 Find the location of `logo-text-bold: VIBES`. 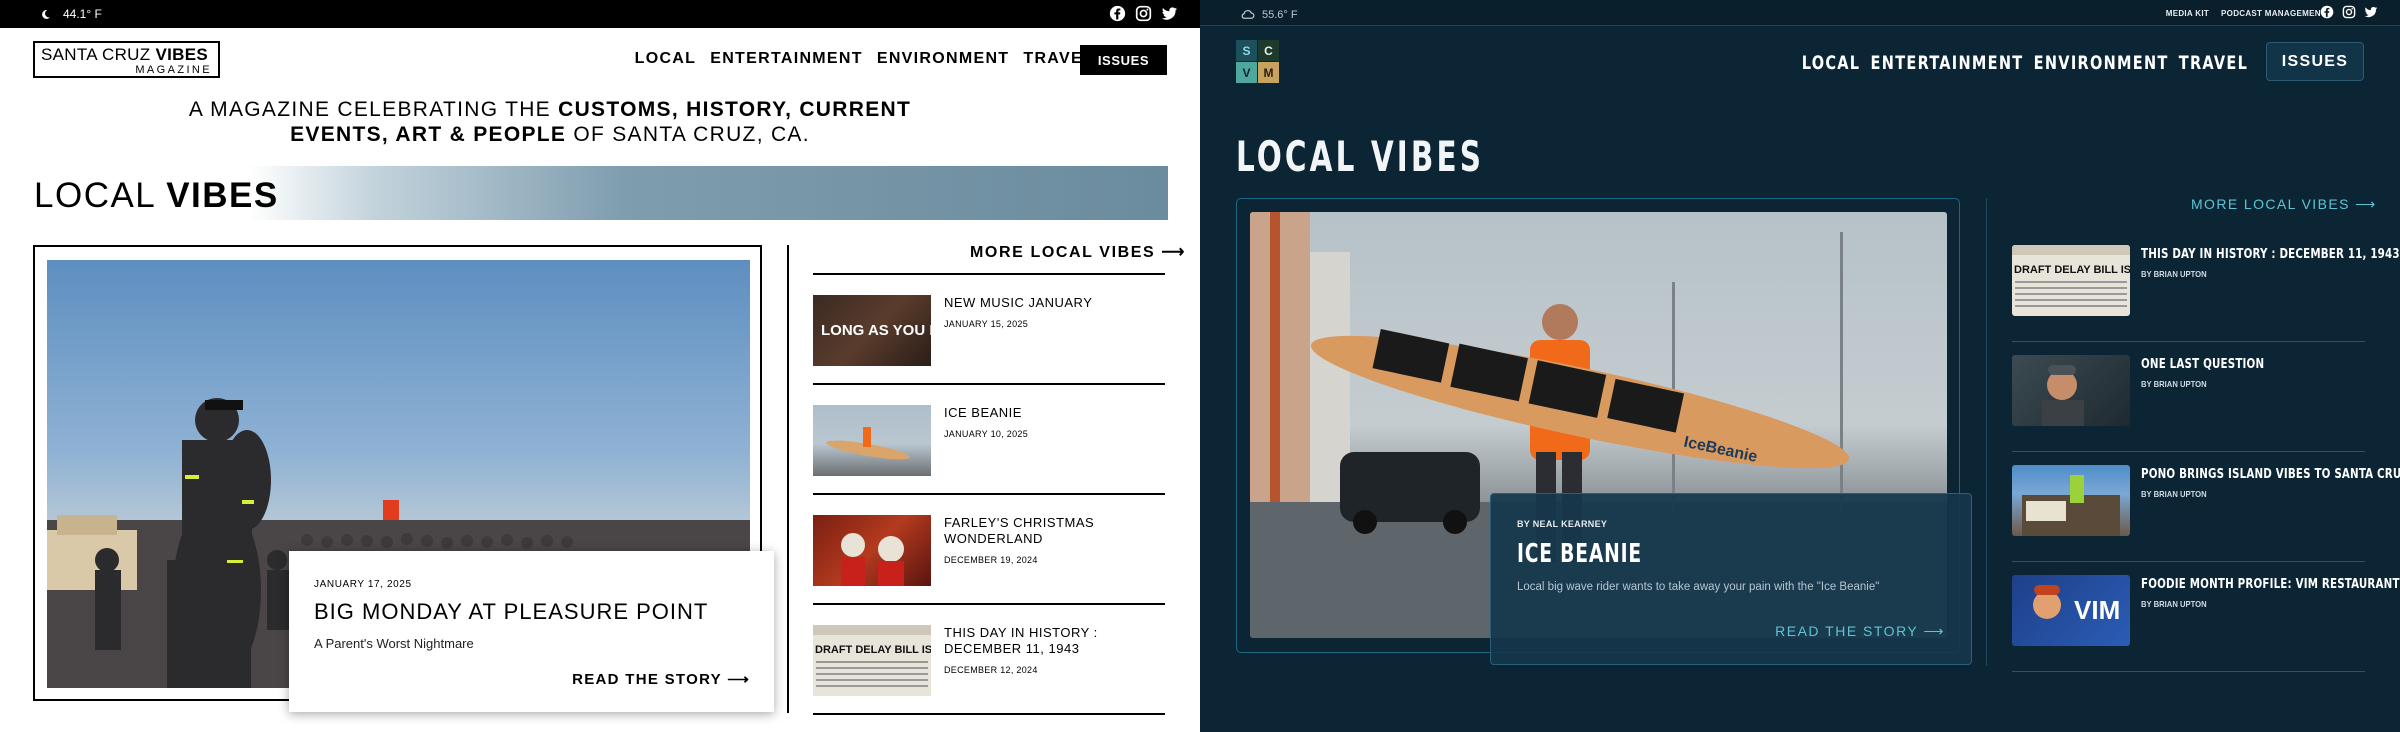

logo-text-bold: VIBES is located at coordinates (181, 54).